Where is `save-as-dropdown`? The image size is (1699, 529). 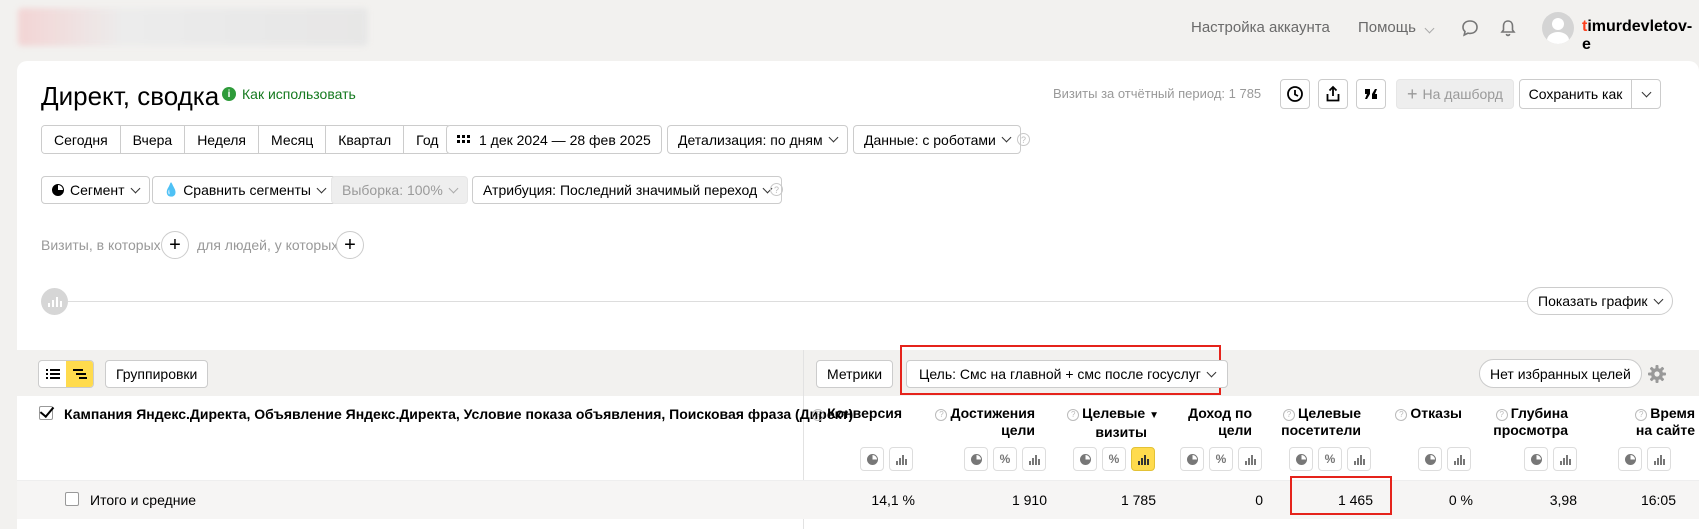 save-as-dropdown is located at coordinates (1646, 94).